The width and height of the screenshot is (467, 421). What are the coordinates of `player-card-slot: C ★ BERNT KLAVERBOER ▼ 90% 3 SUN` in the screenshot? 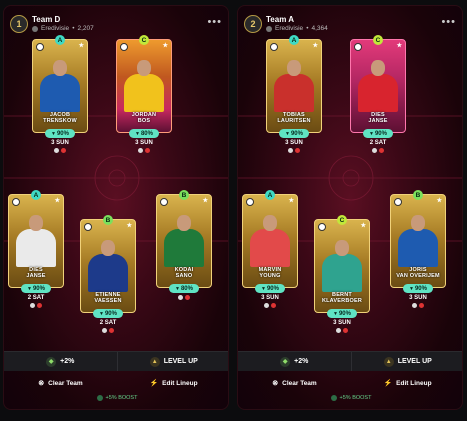 It's located at (342, 274).